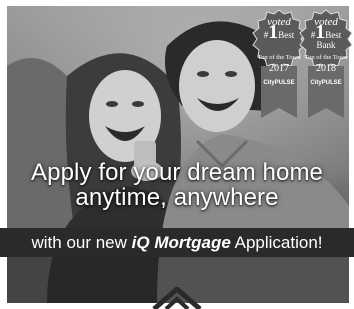 The width and height of the screenshot is (354, 309). What do you see at coordinates (177, 172) in the screenshot?
I see `headline-line-1: Apply for your dream home` at bounding box center [177, 172].